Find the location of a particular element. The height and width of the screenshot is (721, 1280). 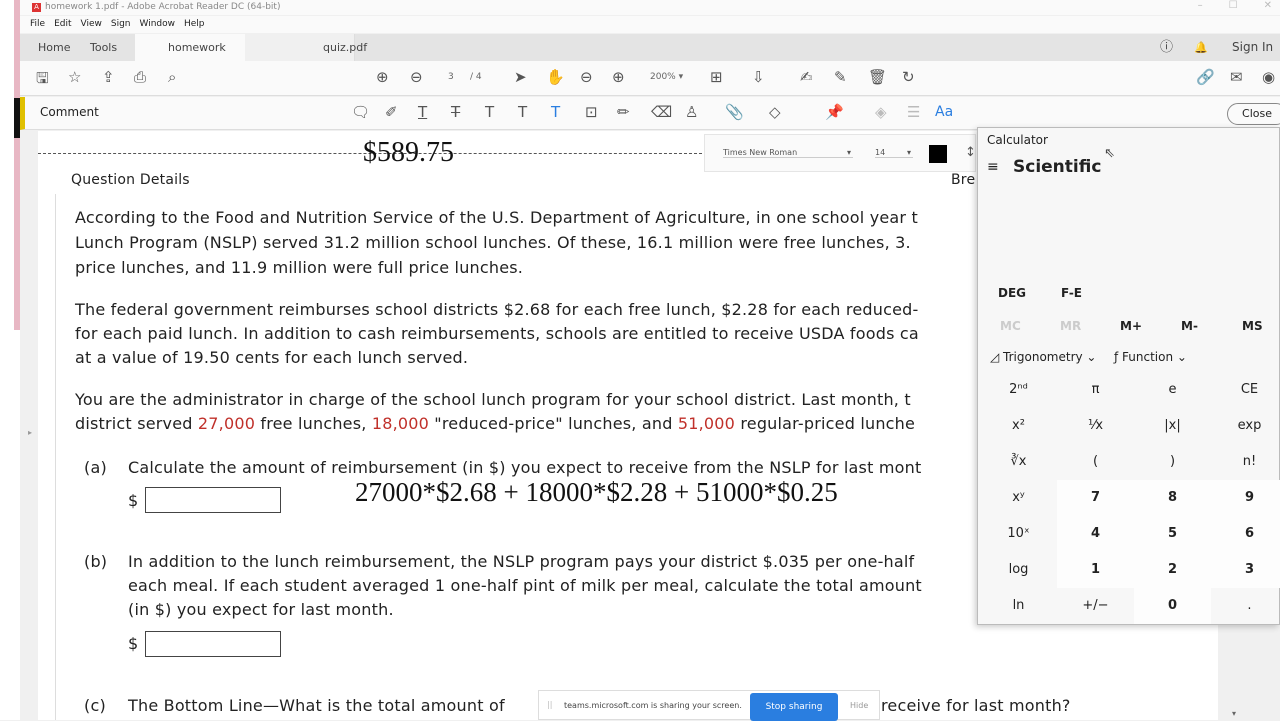

pin-icon: 📌 is located at coordinates (834, 112).